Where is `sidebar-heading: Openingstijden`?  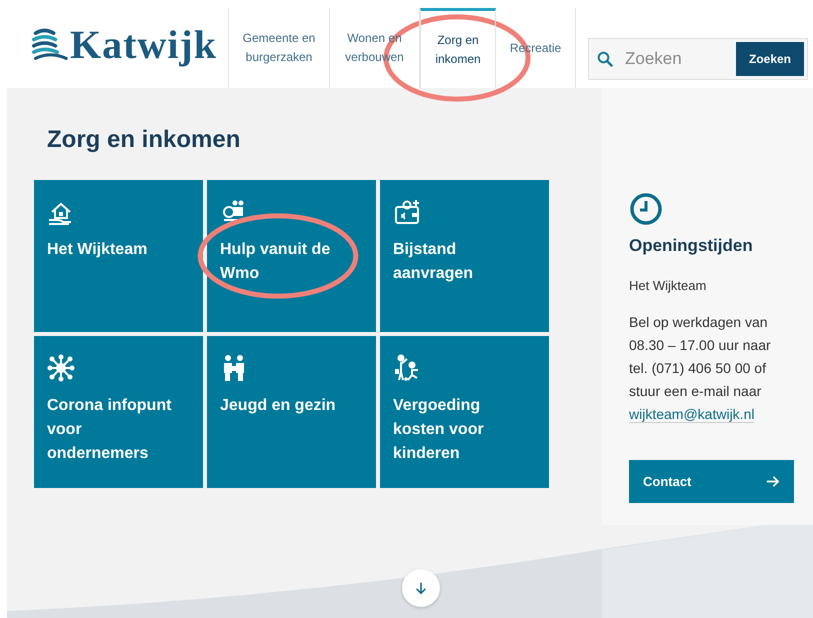 sidebar-heading: Openingstijden is located at coordinates (691, 246).